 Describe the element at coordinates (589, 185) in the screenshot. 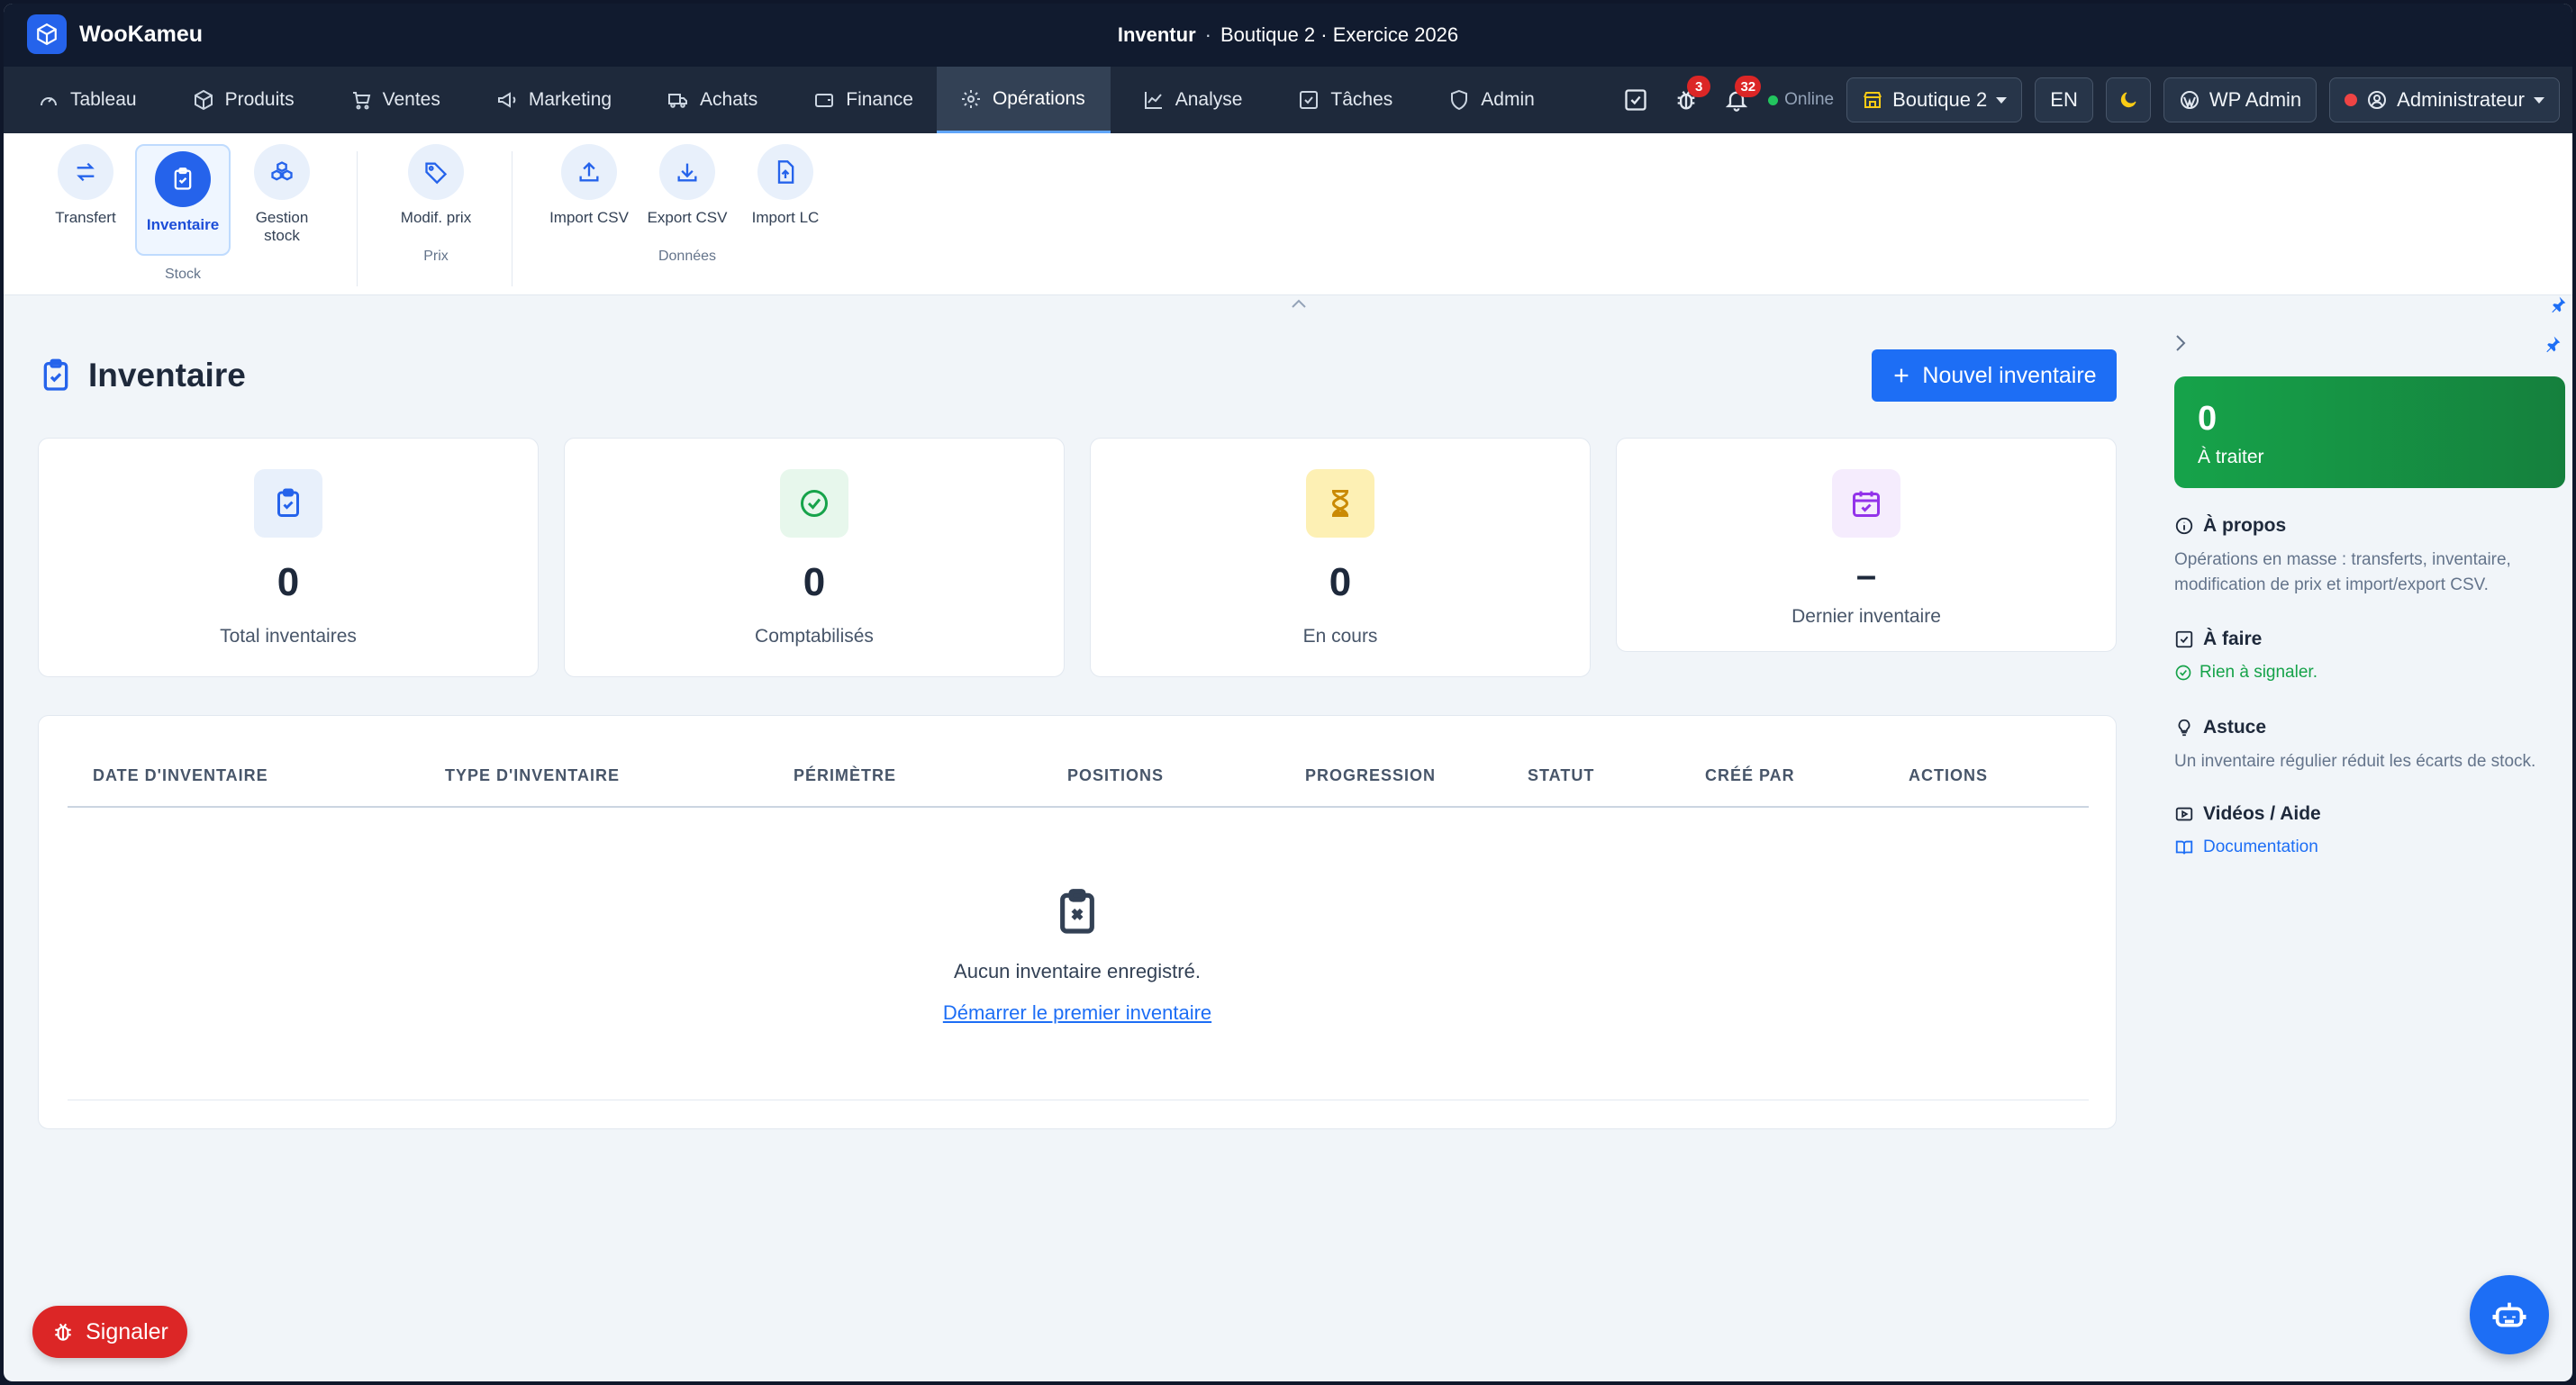

I see `ribbon-import-csv-button: Import CSV` at that location.